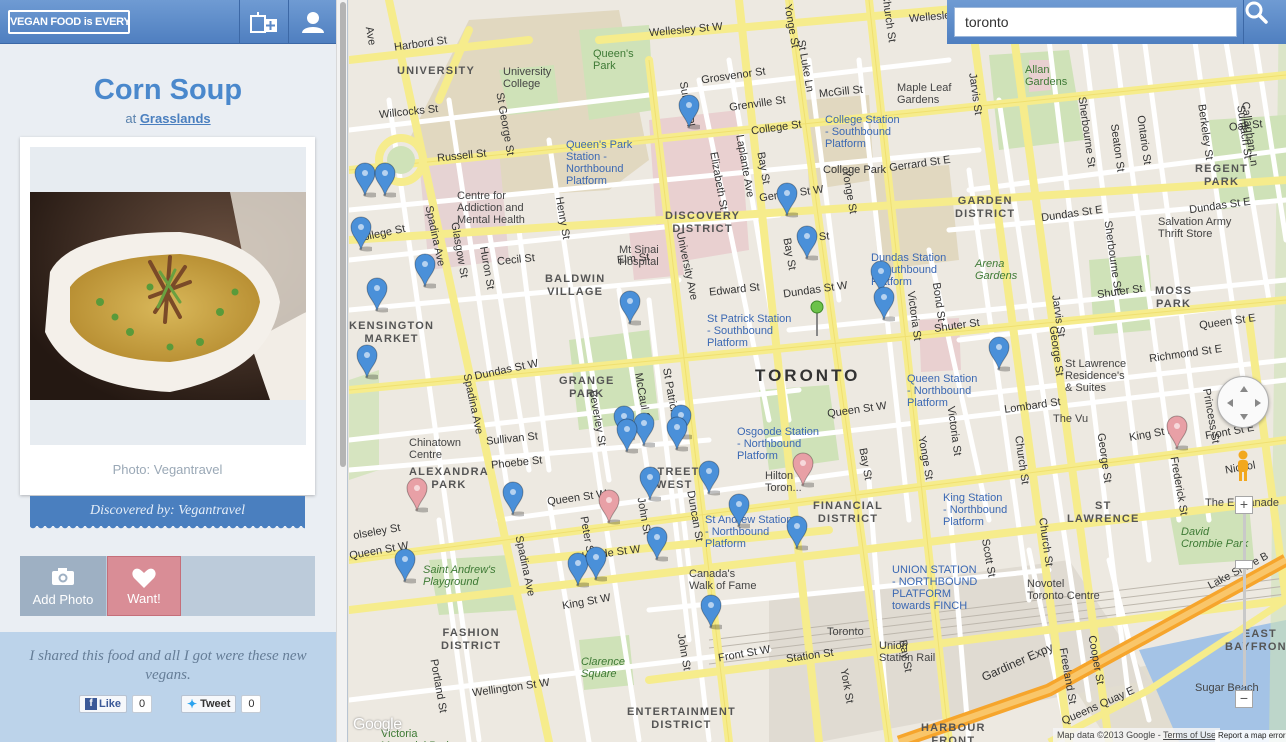 The height and width of the screenshot is (742, 1286). I want to click on tweet-button: ✦ Tweet, so click(209, 704).